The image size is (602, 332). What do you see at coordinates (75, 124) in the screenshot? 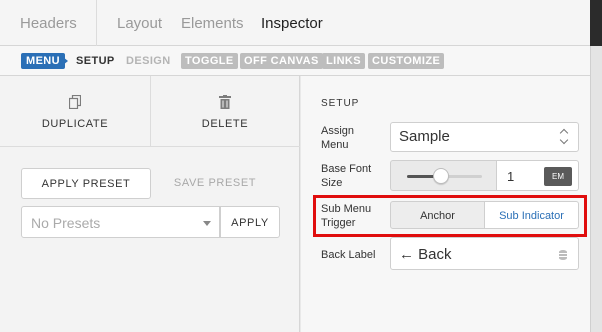
I see `duplicate-label: DUPLICATE` at bounding box center [75, 124].